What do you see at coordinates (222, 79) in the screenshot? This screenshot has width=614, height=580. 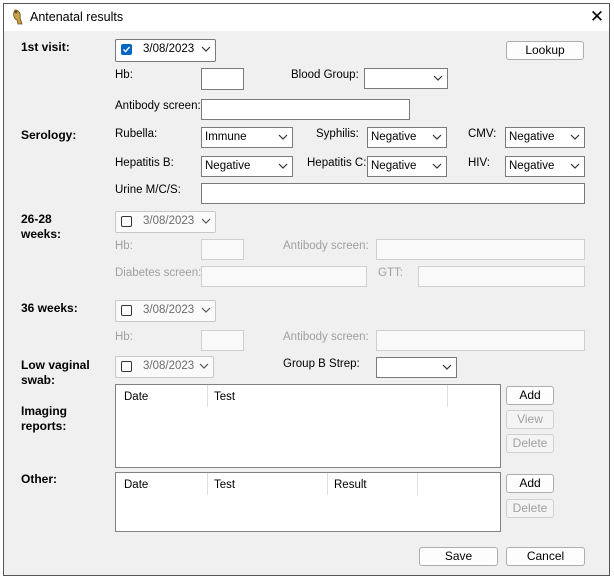 I see `first-visit-hb-input` at bounding box center [222, 79].